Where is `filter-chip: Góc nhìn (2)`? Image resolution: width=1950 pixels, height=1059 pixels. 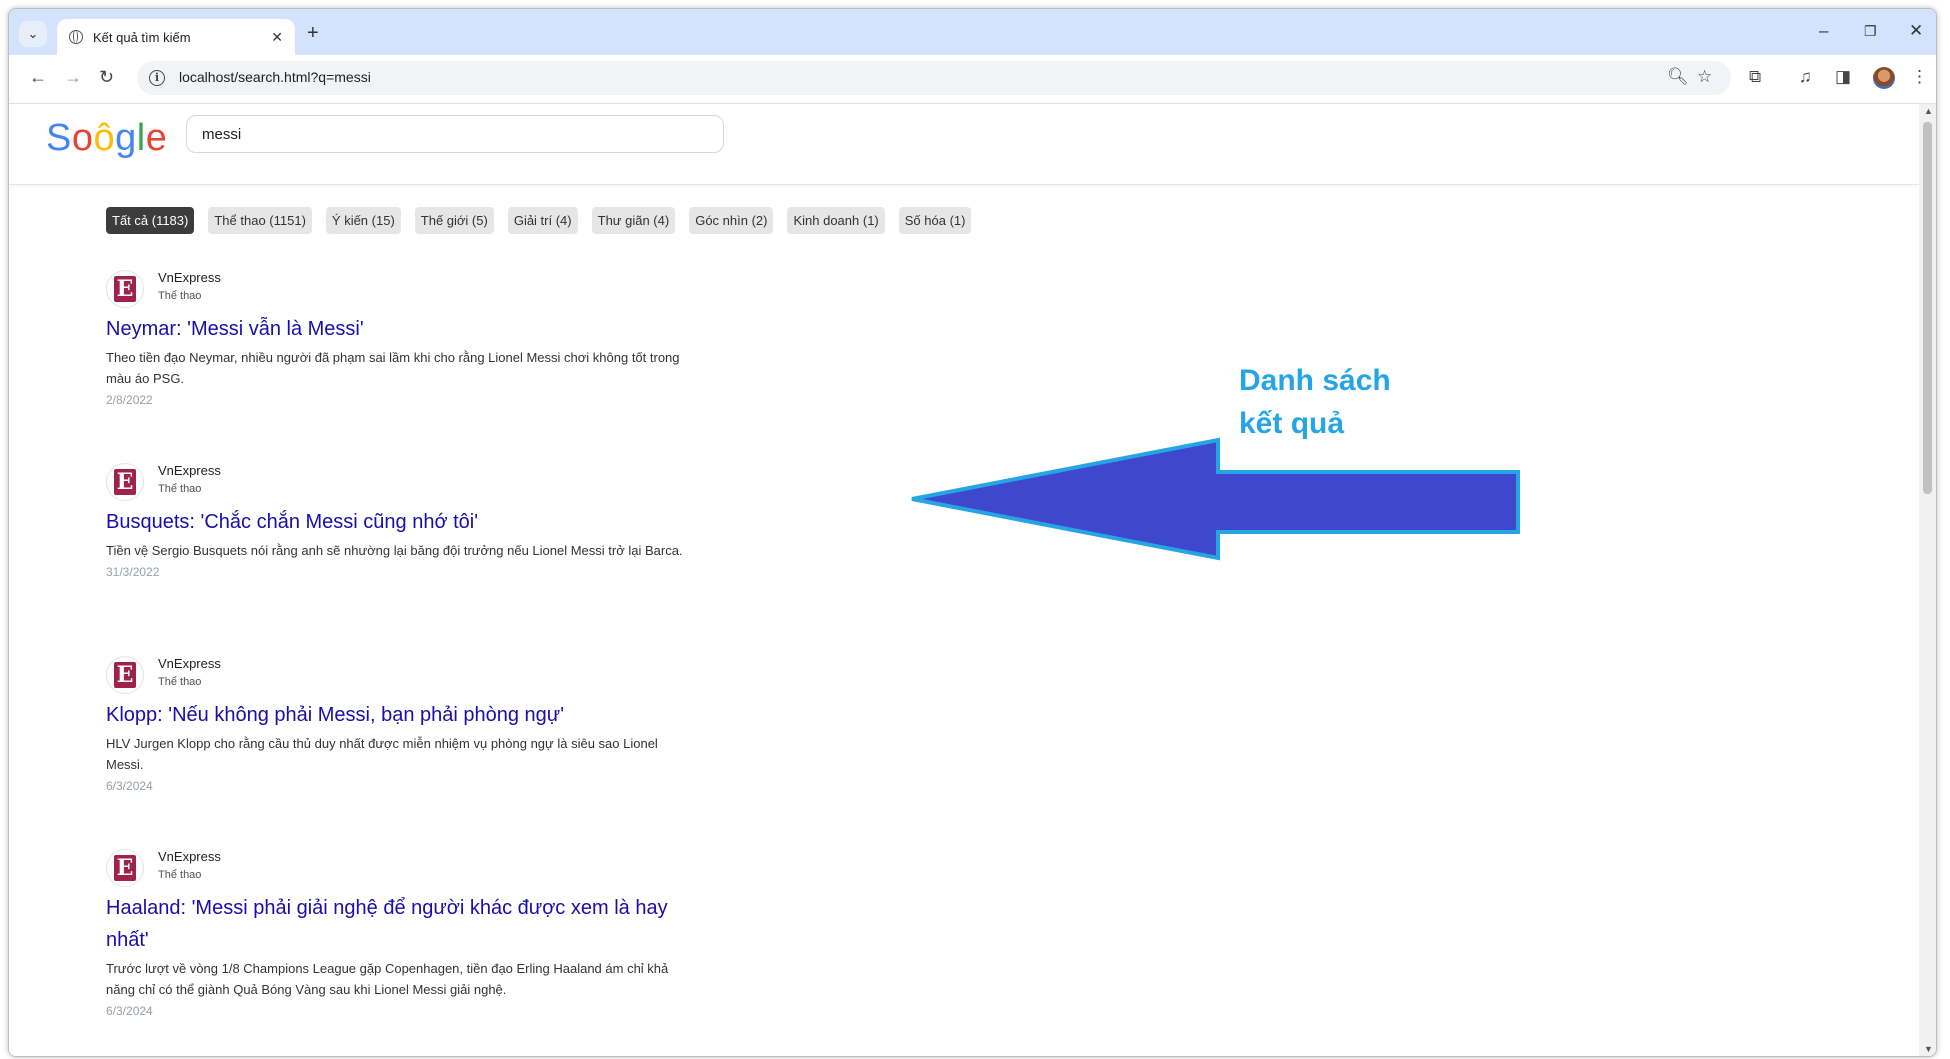
filter-chip: Góc nhìn (2) is located at coordinates (731, 220).